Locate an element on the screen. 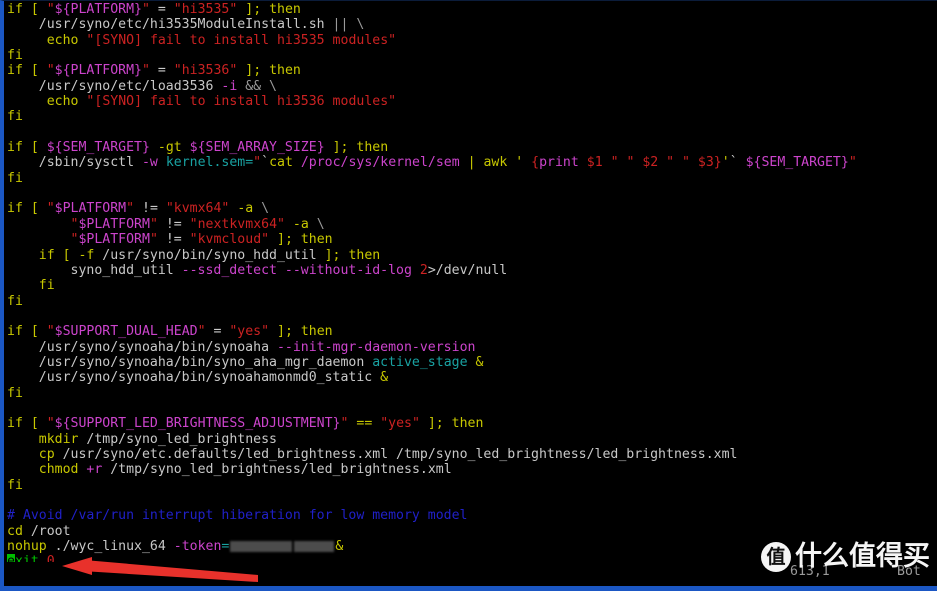 The width and height of the screenshot is (937, 591). code-token: ./wyc_linux_64 is located at coordinates (110, 547).